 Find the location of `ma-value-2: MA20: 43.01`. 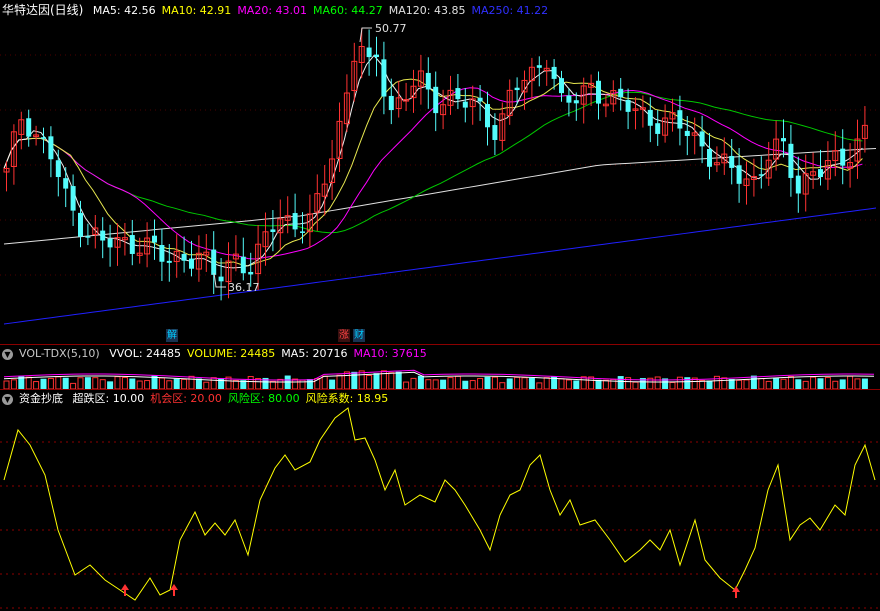

ma-value-2: MA20: 43.01 is located at coordinates (272, 10).